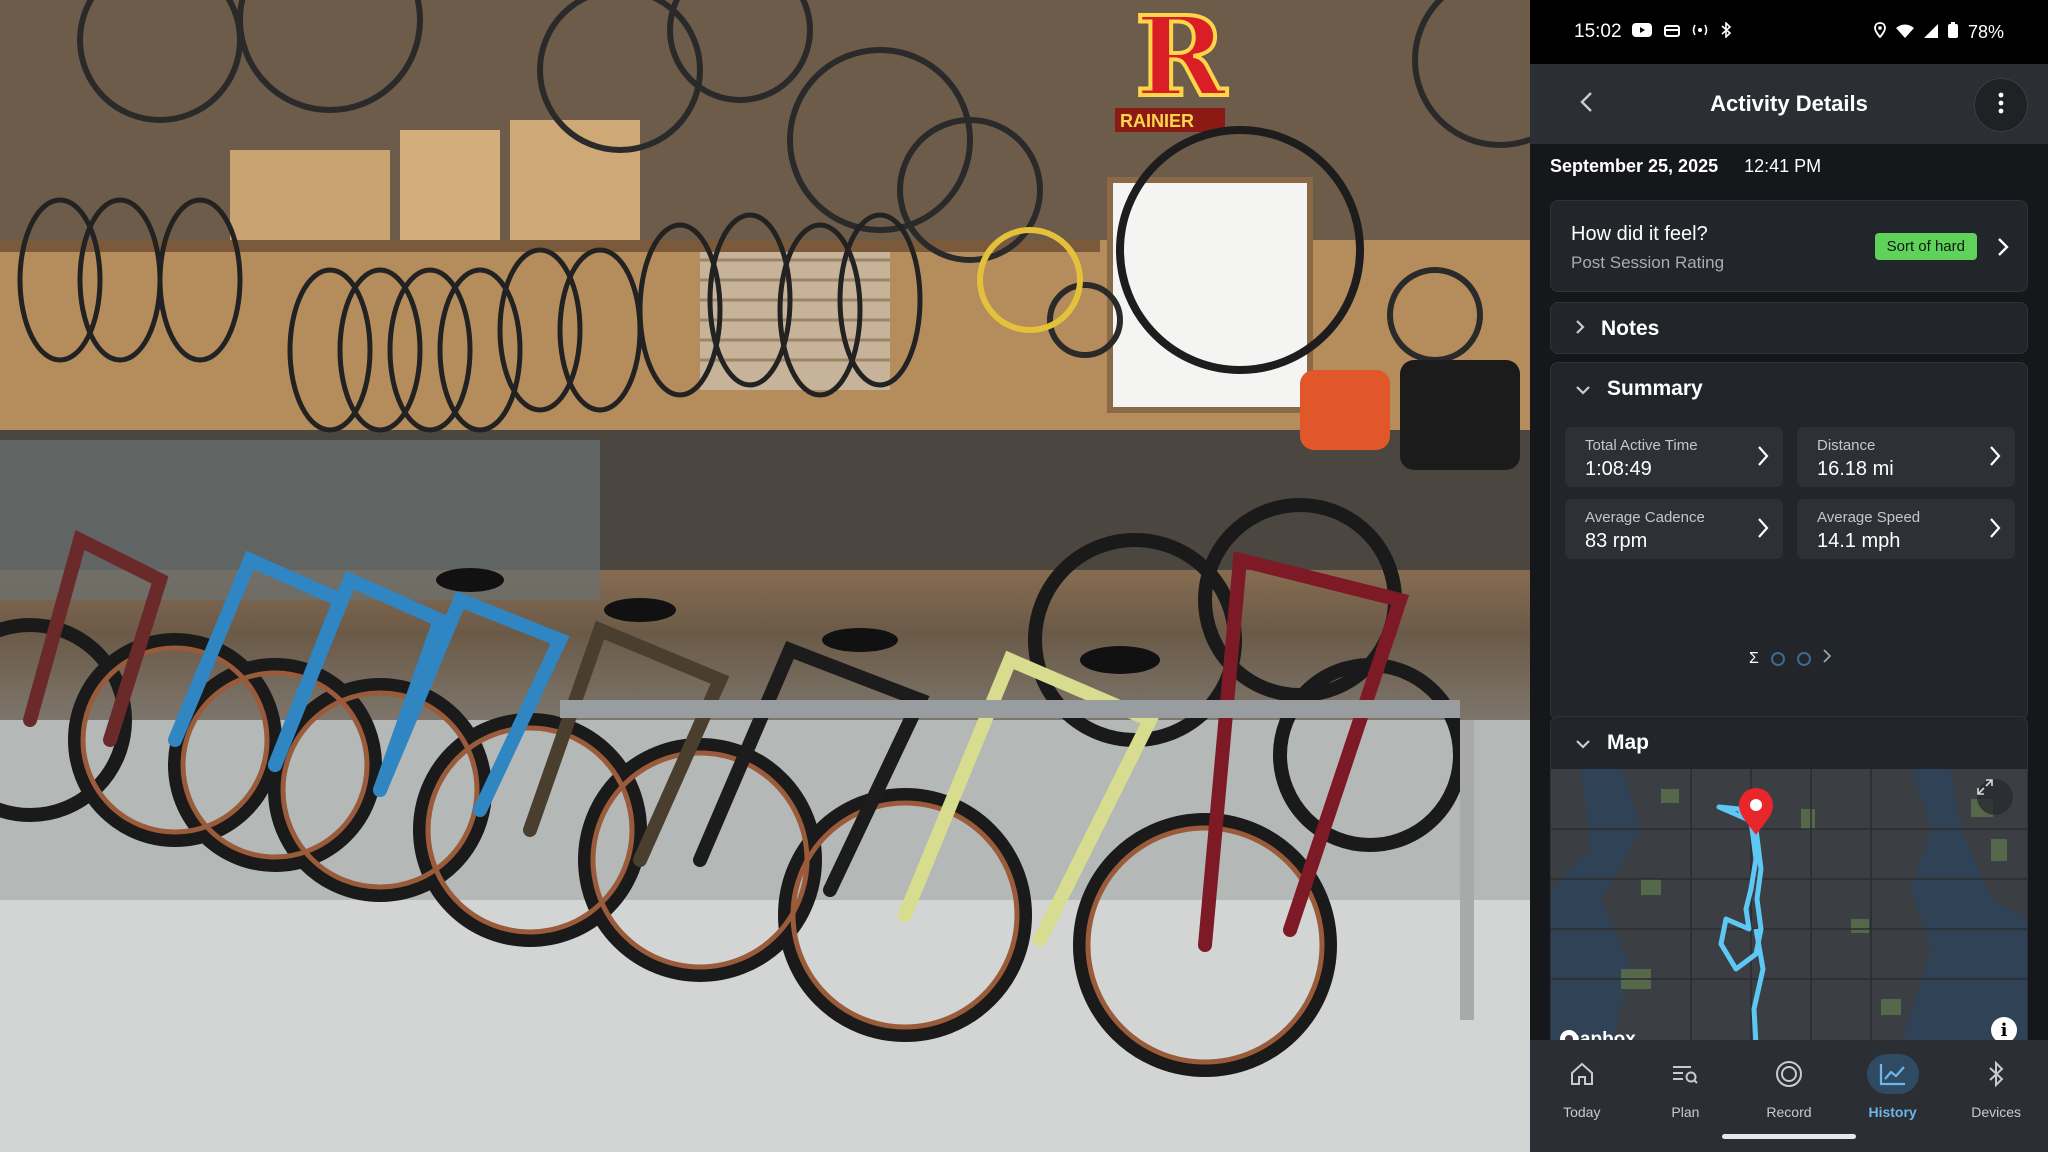 The height and width of the screenshot is (1152, 2048). I want to click on map-render, so click(1789, 906).